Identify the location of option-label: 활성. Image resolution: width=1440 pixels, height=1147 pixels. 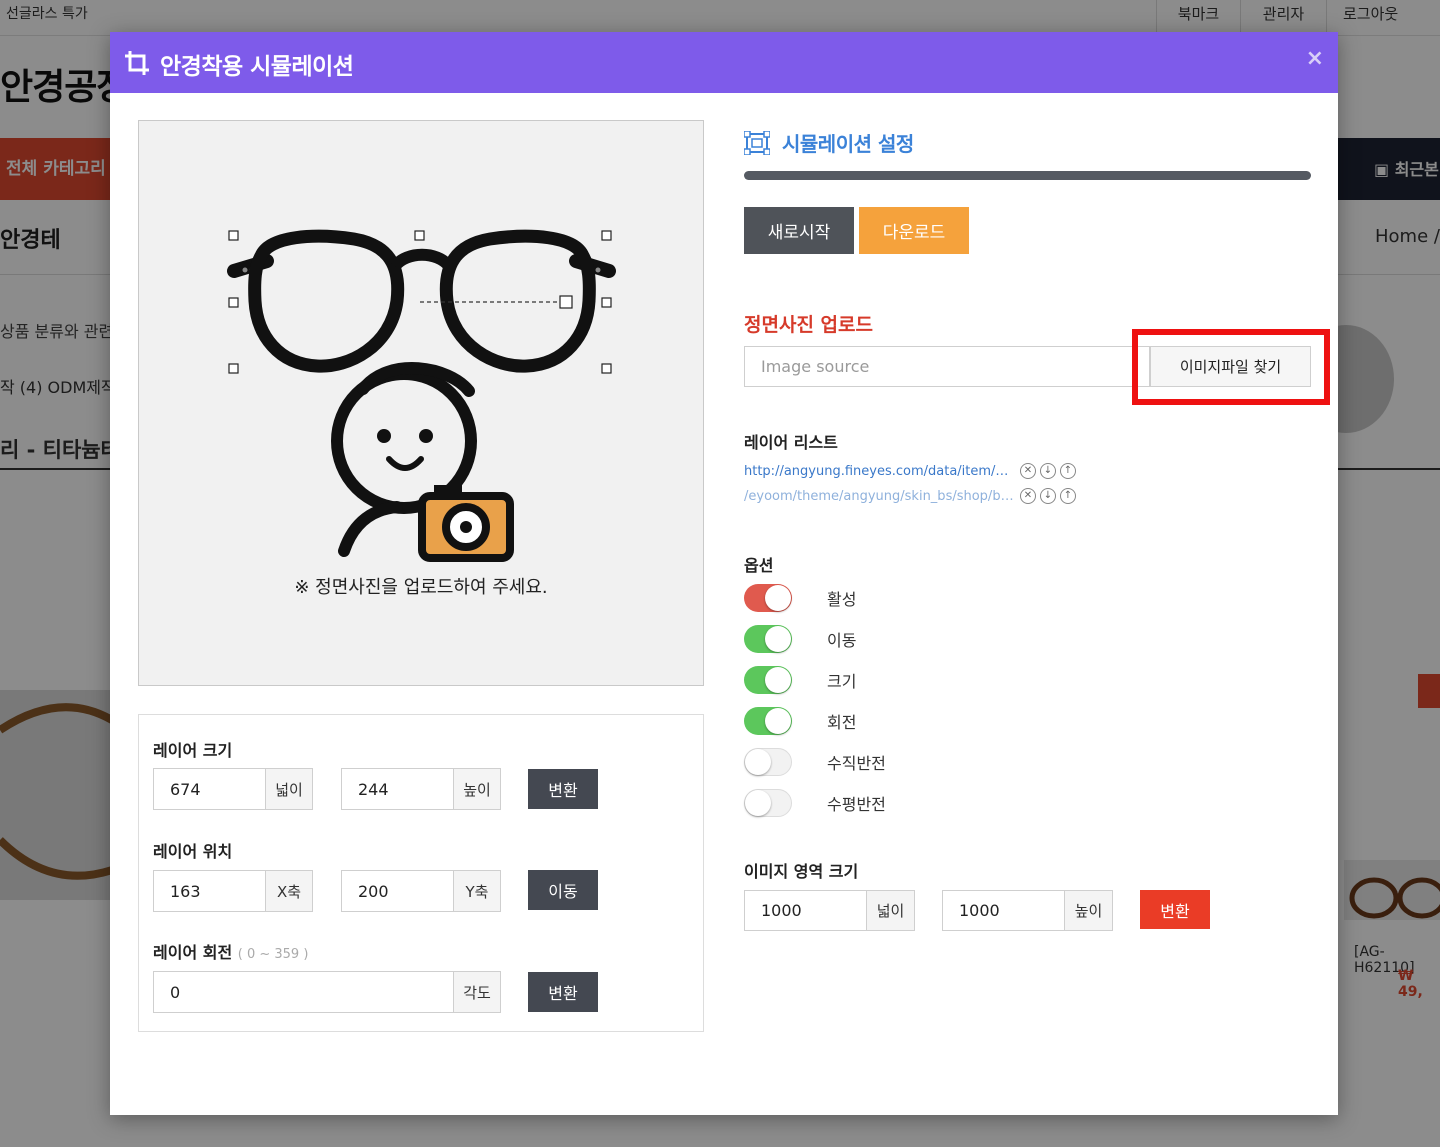
(842, 599).